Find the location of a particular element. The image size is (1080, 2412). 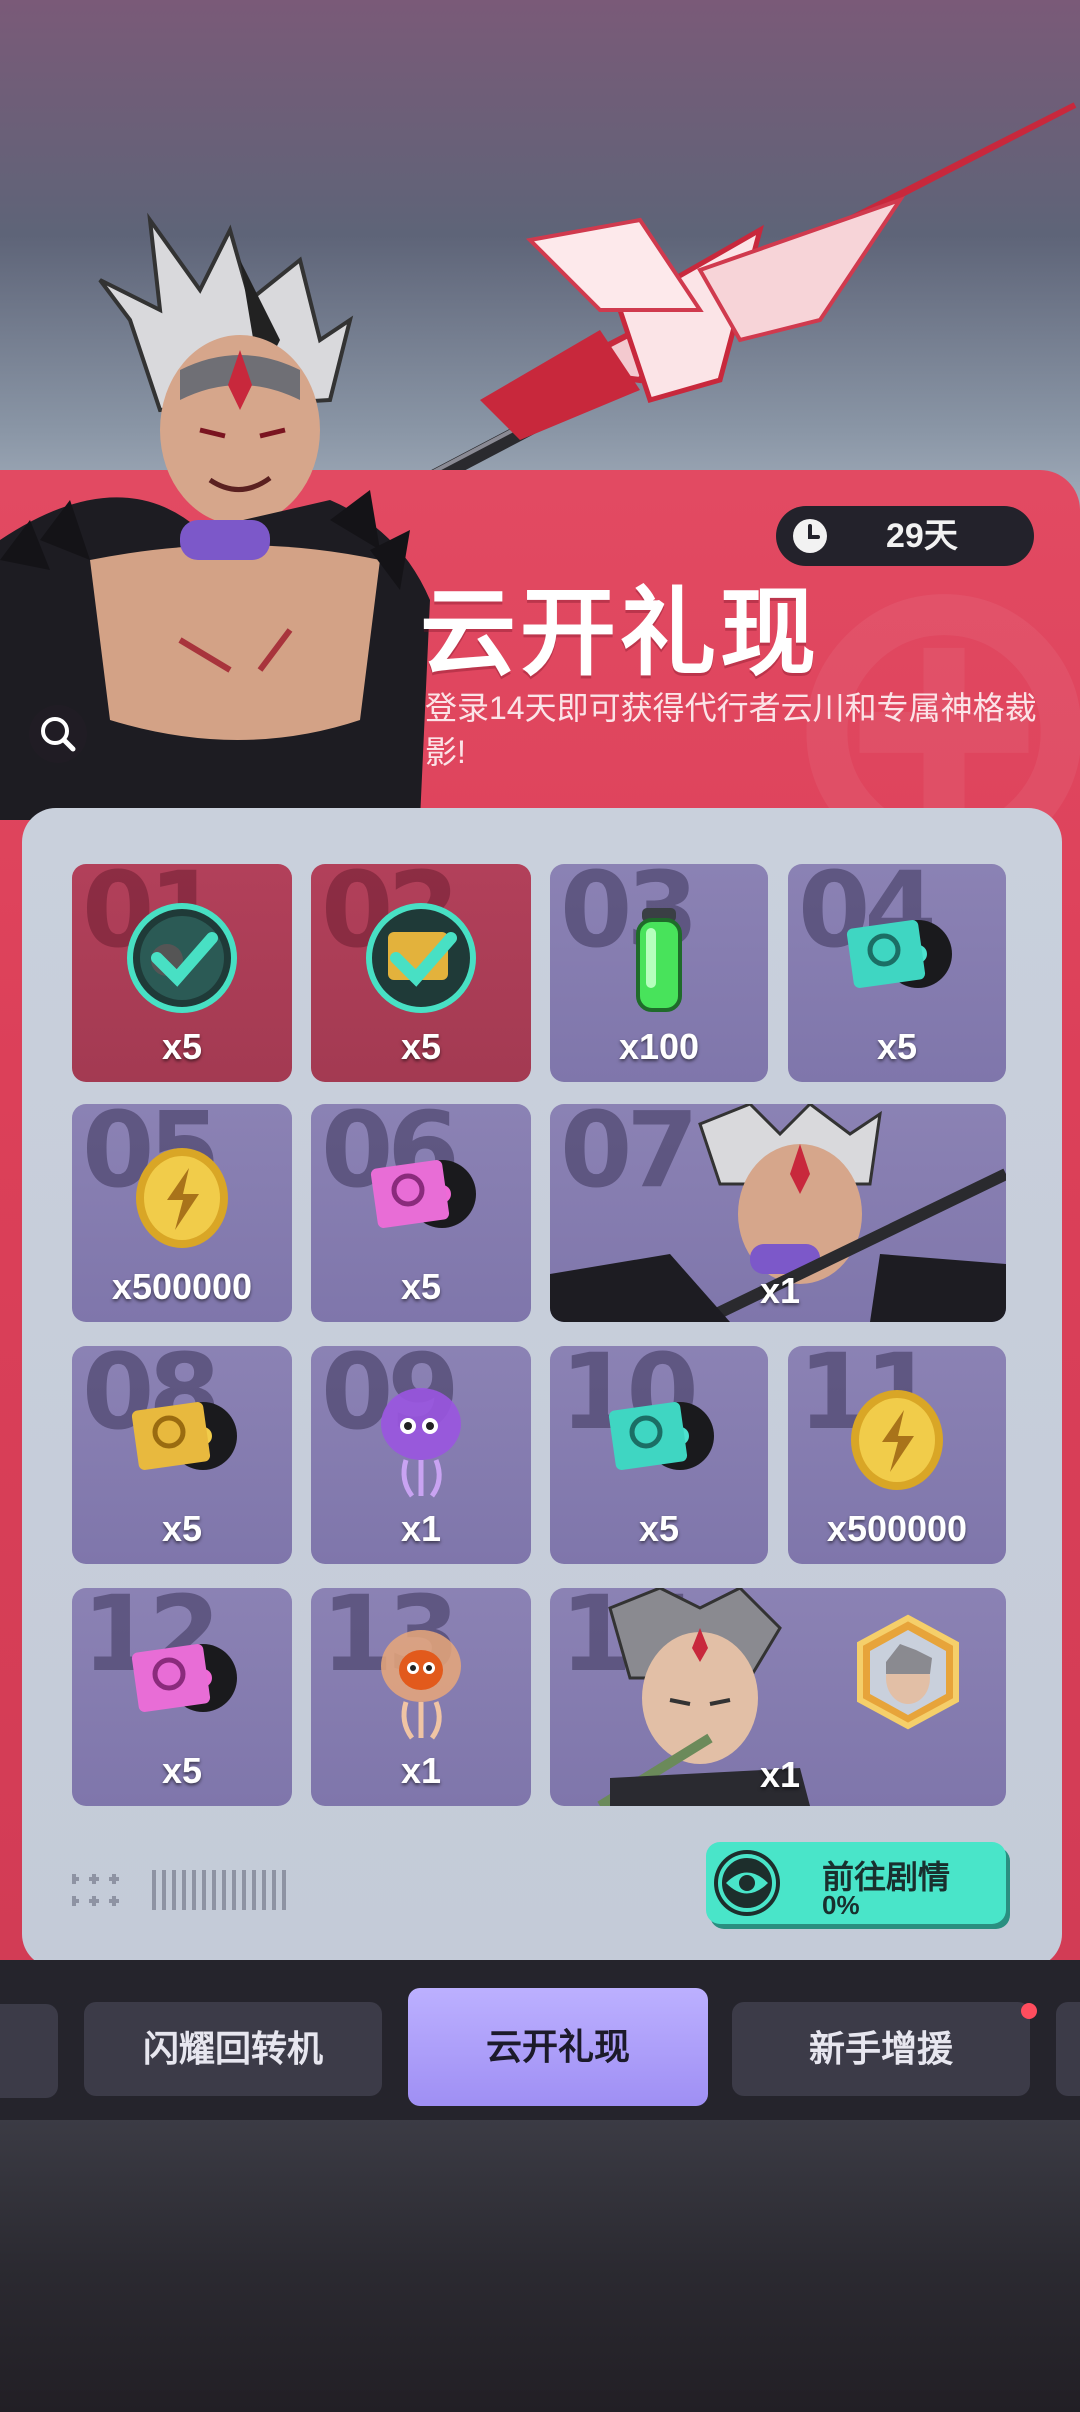

purple-jellyfish-icon is located at coordinates (421, 1443).